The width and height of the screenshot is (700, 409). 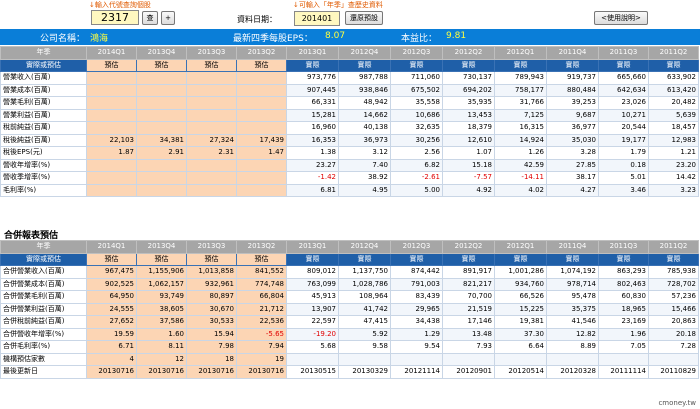 I want to click on data-cell: -5.65, so click(x=261, y=334).